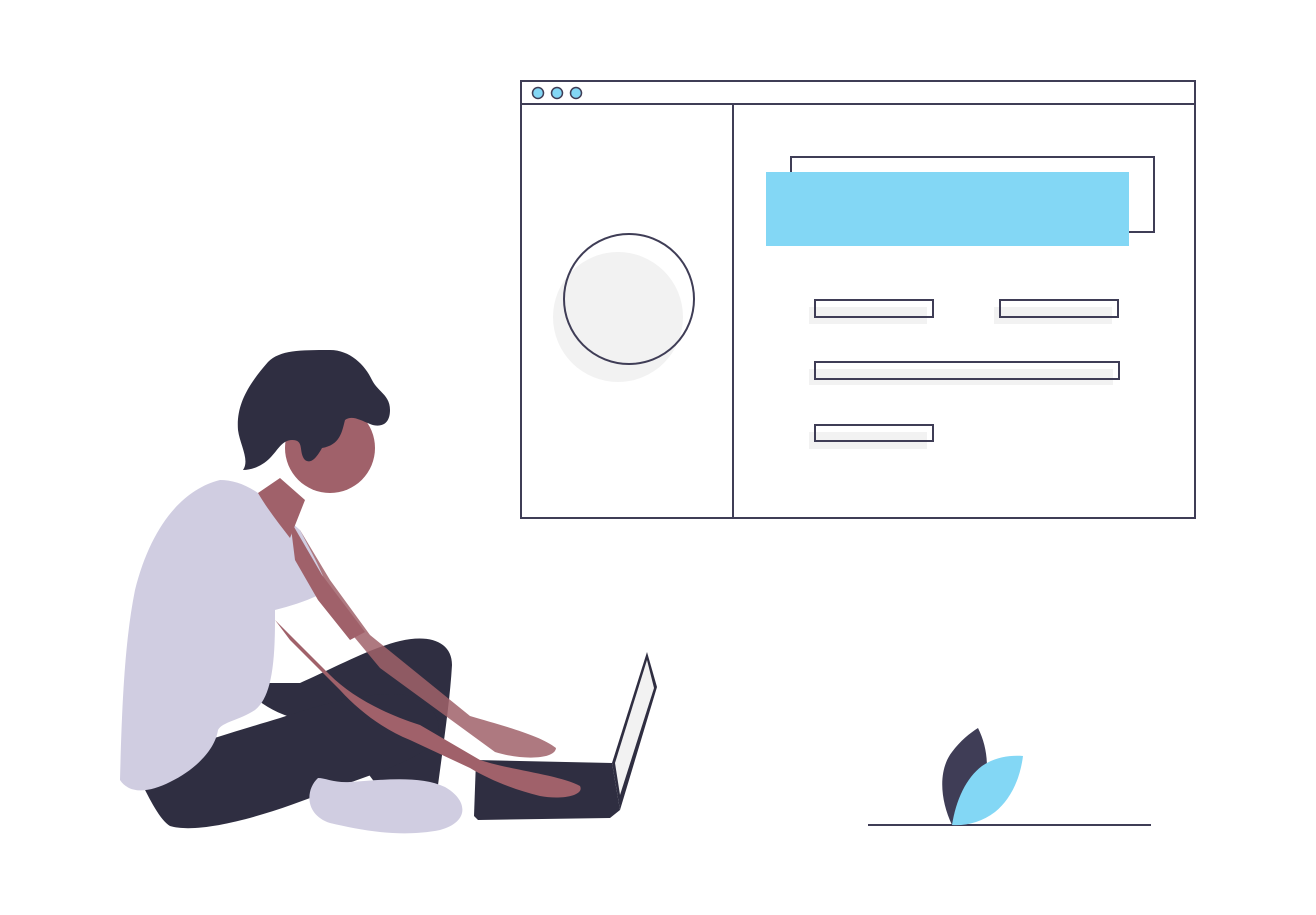  What do you see at coordinates (634, 727) in the screenshot?
I see `laptop-screen` at bounding box center [634, 727].